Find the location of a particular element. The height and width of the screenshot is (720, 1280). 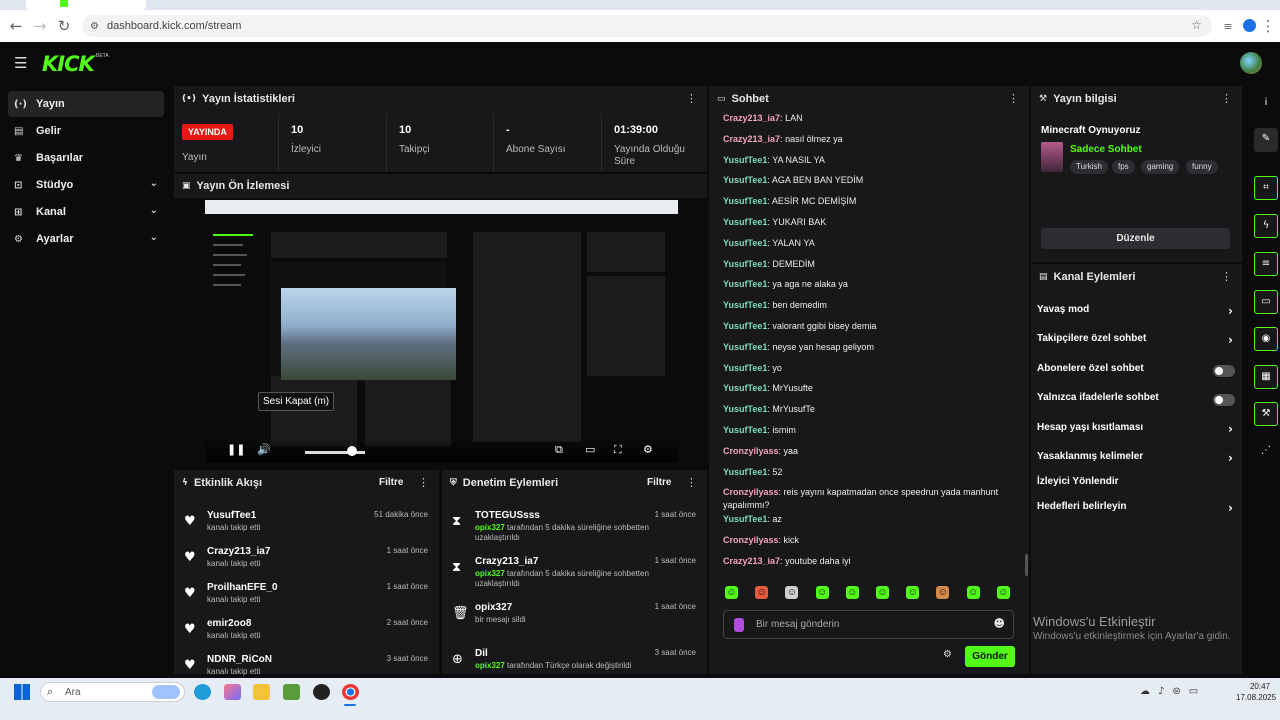

chat-icon: ▭ is located at coordinates (1266, 302).